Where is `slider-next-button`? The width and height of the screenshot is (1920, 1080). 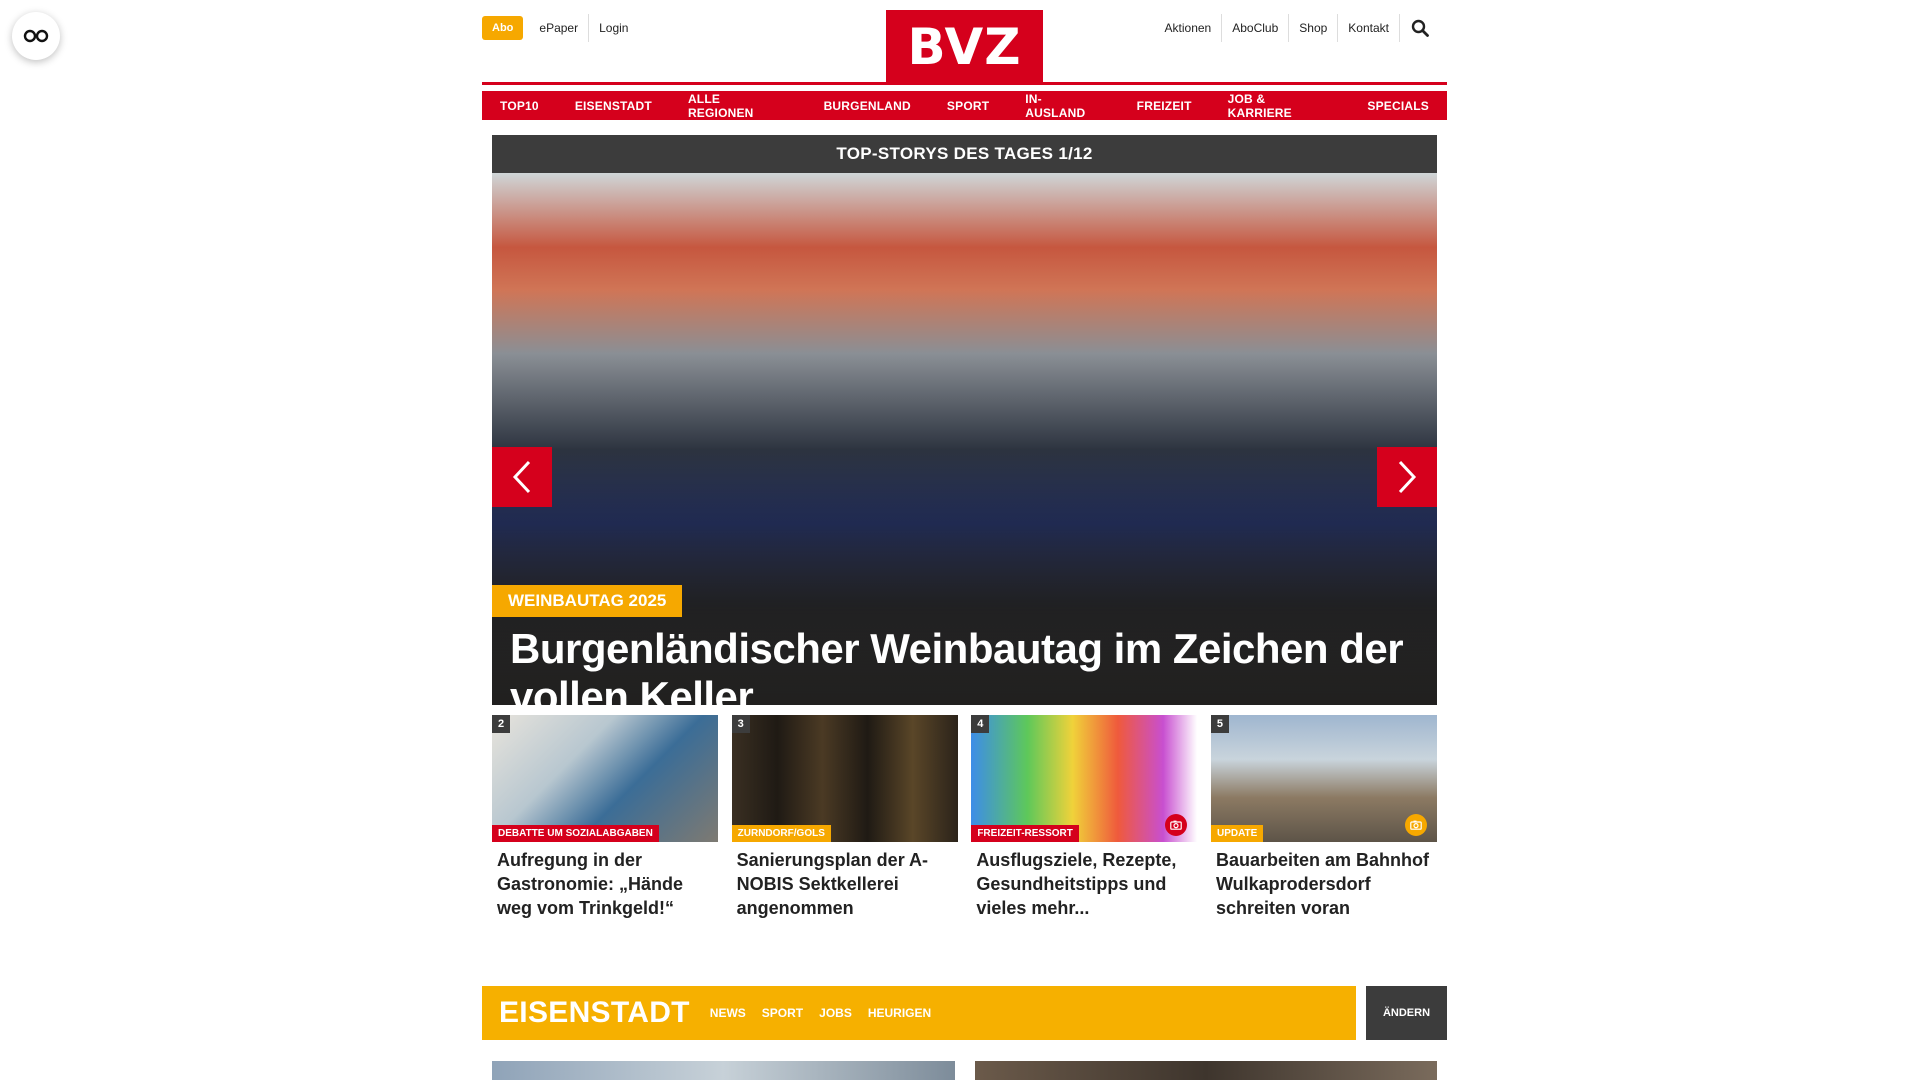
slider-next-button is located at coordinates (1407, 477).